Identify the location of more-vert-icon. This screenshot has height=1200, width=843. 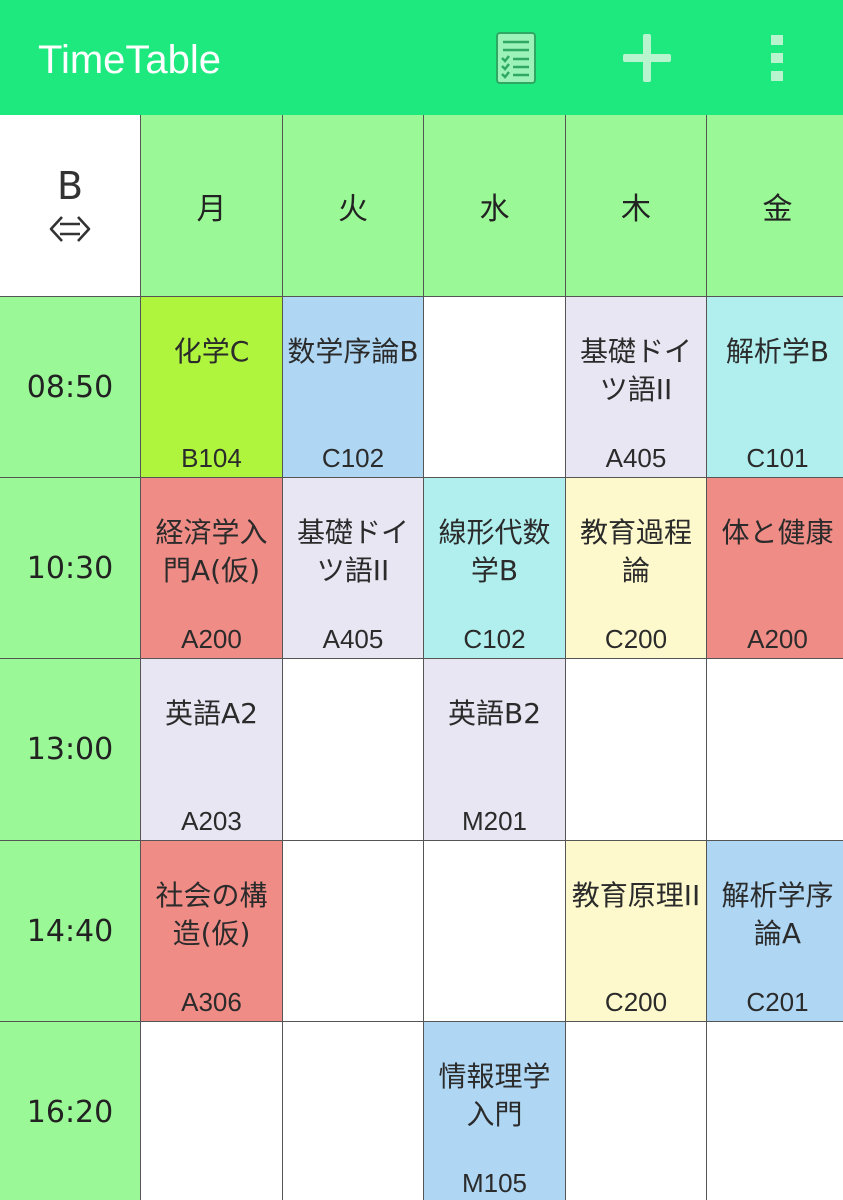
(777, 58).